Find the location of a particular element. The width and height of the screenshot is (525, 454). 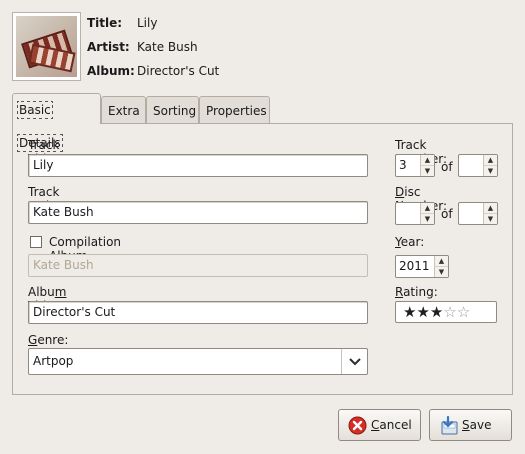

year-label: Year: is located at coordinates (410, 242).